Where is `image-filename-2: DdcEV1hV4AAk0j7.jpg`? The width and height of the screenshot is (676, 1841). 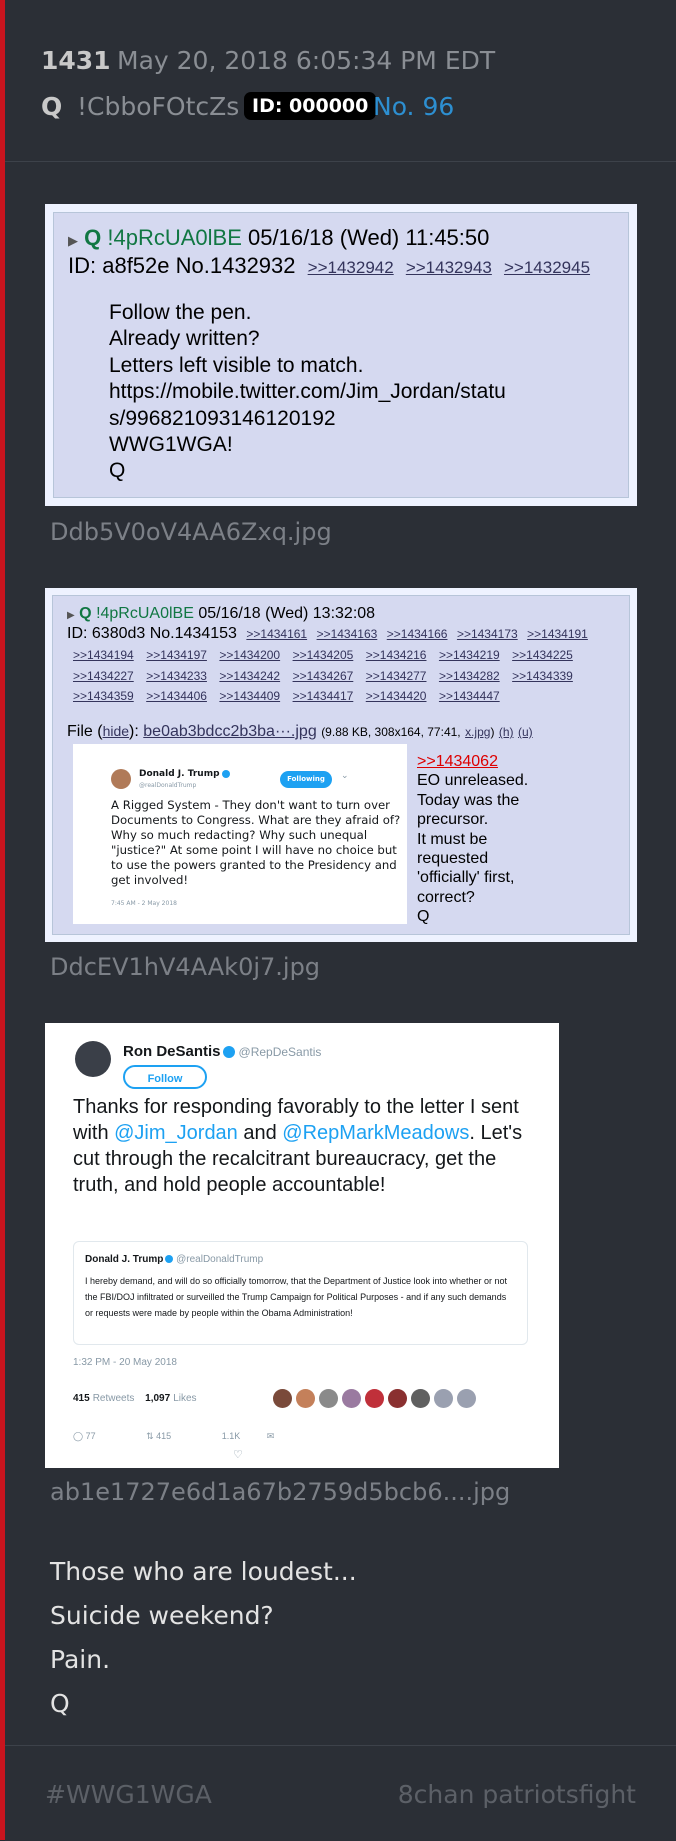
image-filename-2: DdcEV1hV4AAk0j7.jpg is located at coordinates (185, 967).